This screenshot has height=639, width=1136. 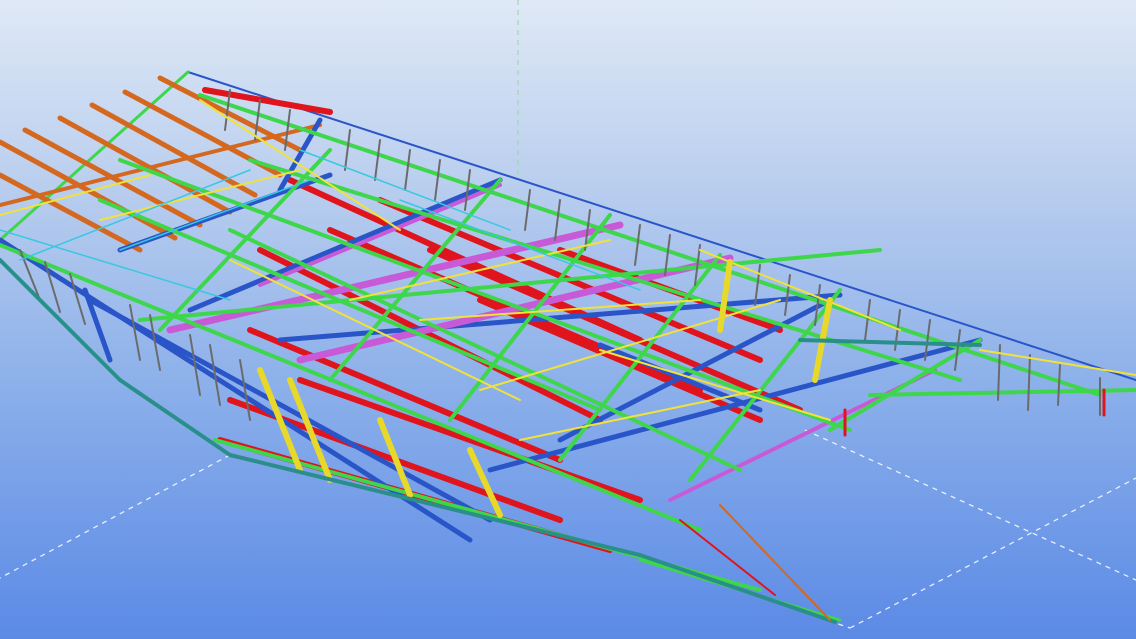 What do you see at coordinates (755, 562) in the screenshot?
I see `bottom-chord` at bounding box center [755, 562].